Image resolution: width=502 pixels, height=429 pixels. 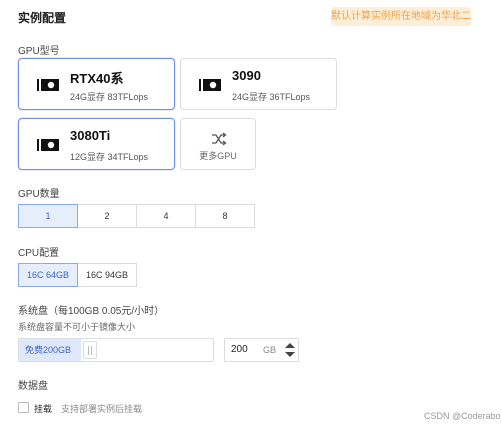 What do you see at coordinates (77, 327) in the screenshot?
I see `system-disk-hint: 系统盘容量不可小于镜像大小` at bounding box center [77, 327].